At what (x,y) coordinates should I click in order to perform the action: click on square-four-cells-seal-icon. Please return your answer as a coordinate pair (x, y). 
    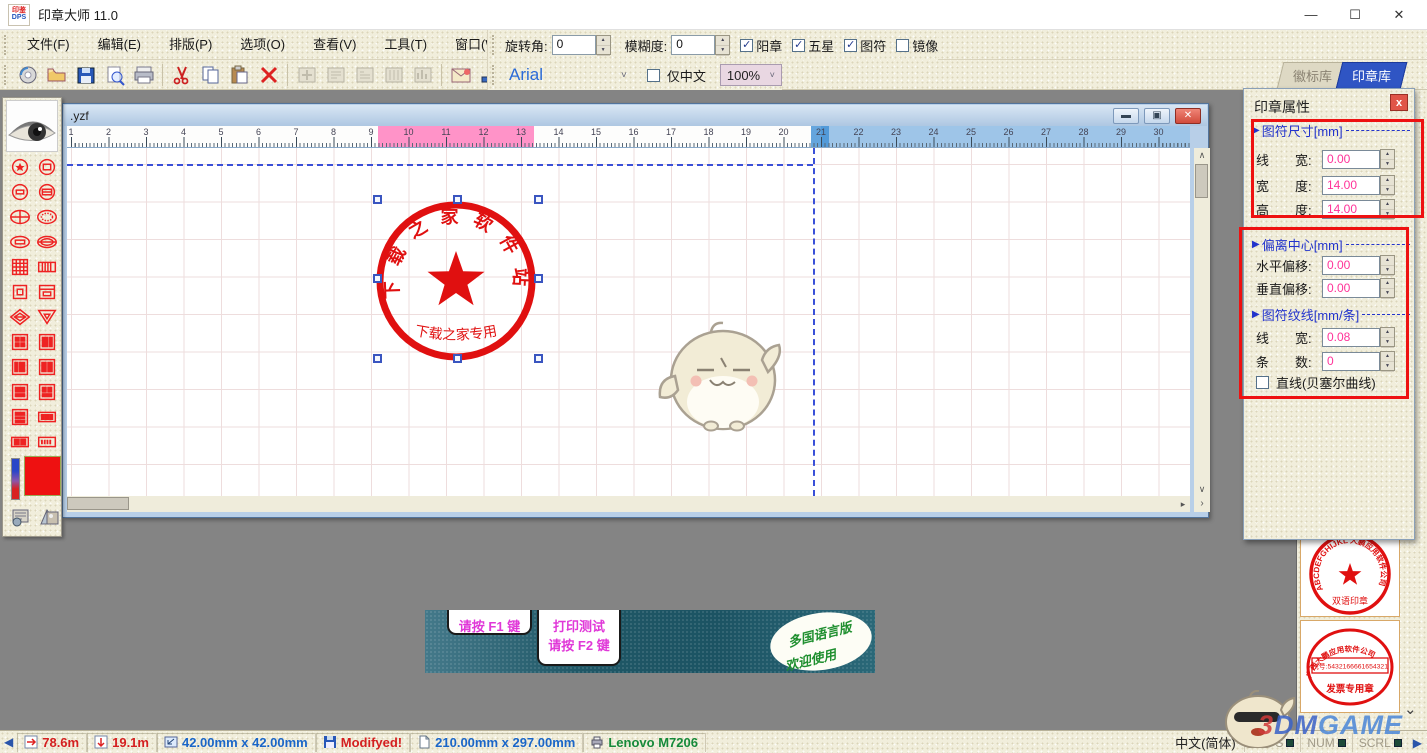
    Looking at the image, I should click on (20, 342).